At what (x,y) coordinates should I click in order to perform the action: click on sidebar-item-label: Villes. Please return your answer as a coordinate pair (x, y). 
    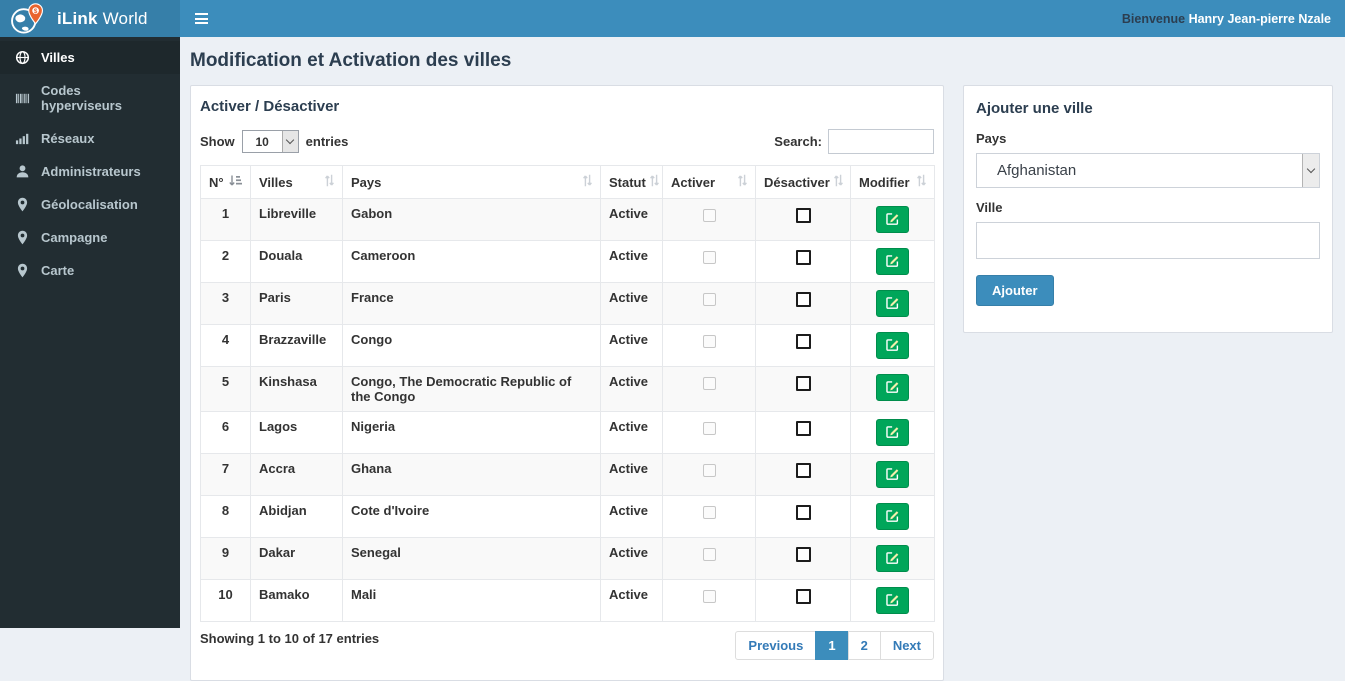
    Looking at the image, I should click on (58, 57).